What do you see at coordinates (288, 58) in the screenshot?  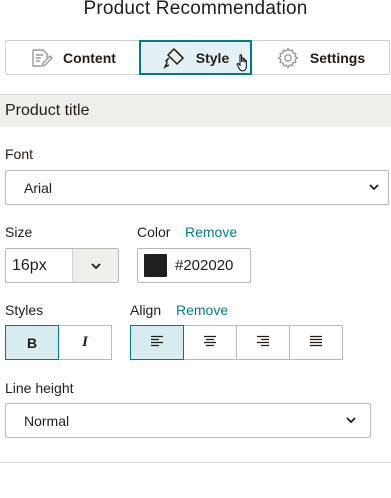 I see `gear-icon` at bounding box center [288, 58].